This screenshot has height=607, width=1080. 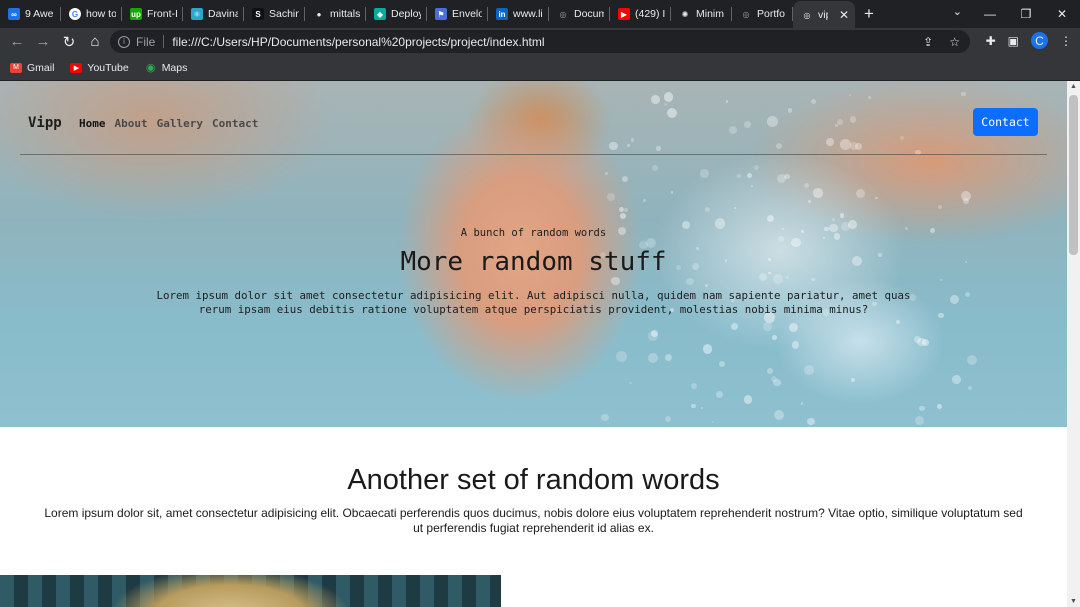 What do you see at coordinates (131, 123) in the screenshot?
I see `nav-link-about: About` at bounding box center [131, 123].